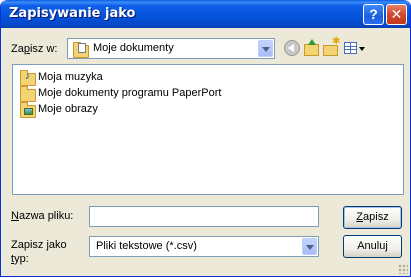 This screenshot has height=278, width=411. What do you see at coordinates (311, 47) in the screenshot?
I see `up-folder-icon` at bounding box center [311, 47].